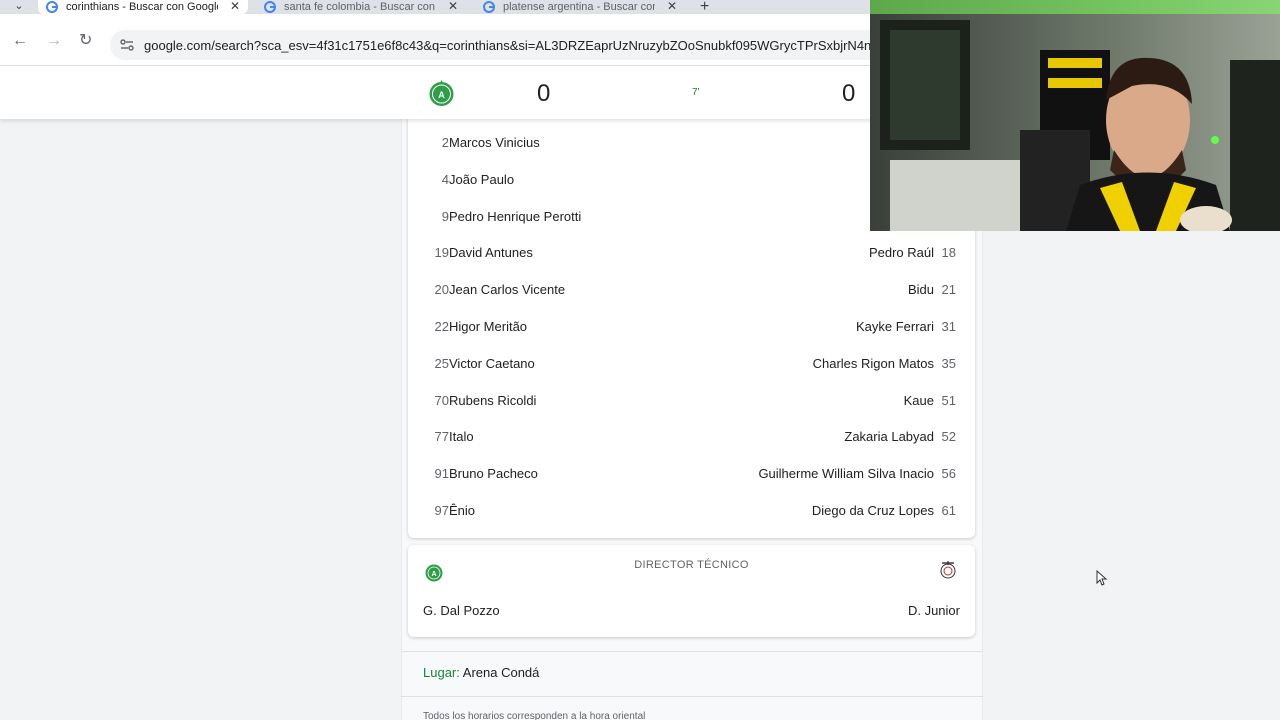 This screenshot has width=1280, height=720. Describe the element at coordinates (846, 474) in the screenshot. I see `away-player-name: Guilherme William Silva Inacio` at that location.